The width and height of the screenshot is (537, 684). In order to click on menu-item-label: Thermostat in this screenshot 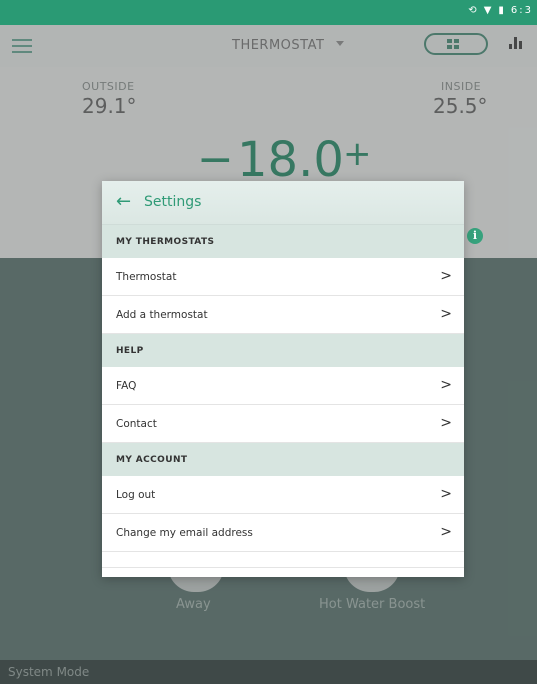, I will do `click(146, 276)`.